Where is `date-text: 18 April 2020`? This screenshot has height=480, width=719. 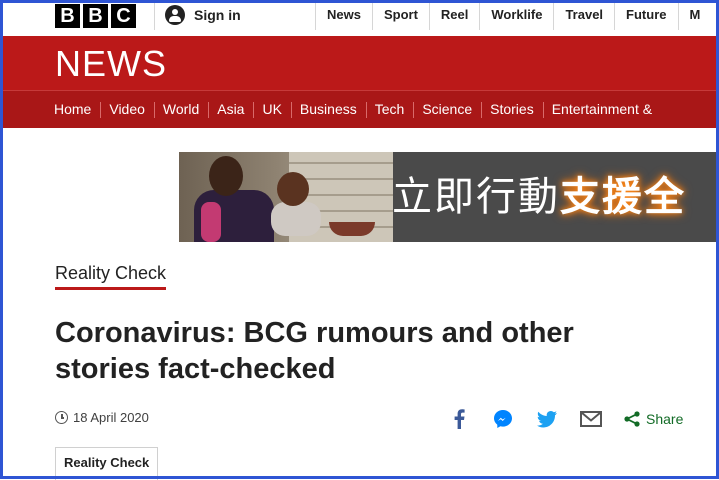 date-text: 18 April 2020 is located at coordinates (111, 417).